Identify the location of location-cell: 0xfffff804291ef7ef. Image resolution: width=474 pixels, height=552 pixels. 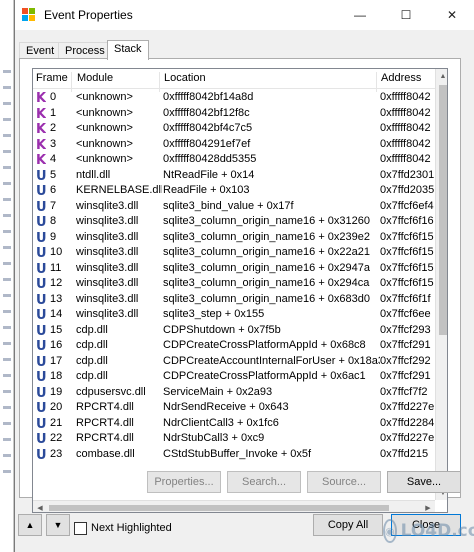
(207, 143).